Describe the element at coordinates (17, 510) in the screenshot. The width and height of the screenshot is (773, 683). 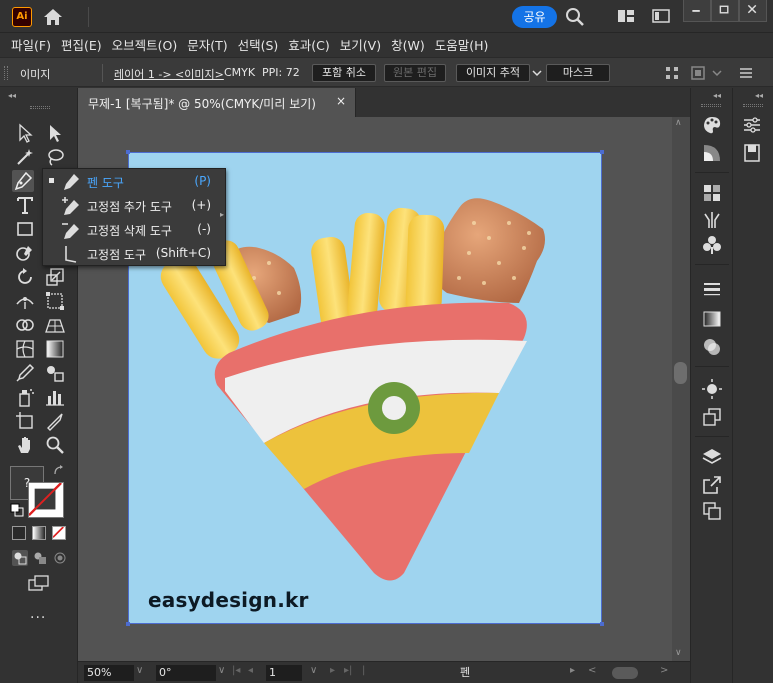
I see `default-fill-stroke-icon` at that location.